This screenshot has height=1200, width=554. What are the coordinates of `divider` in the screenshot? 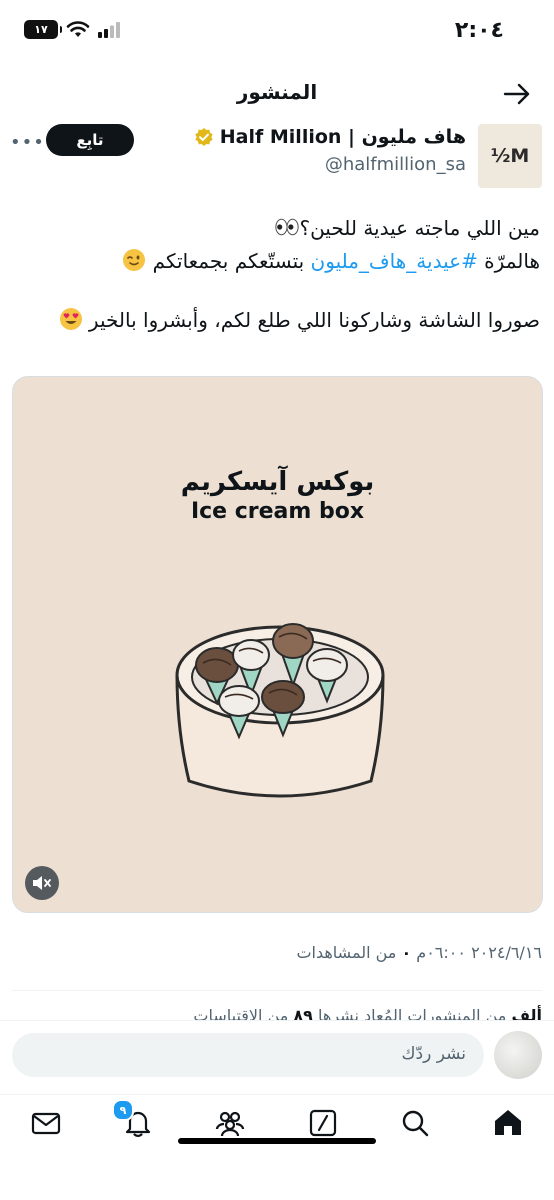 It's located at (277, 990).